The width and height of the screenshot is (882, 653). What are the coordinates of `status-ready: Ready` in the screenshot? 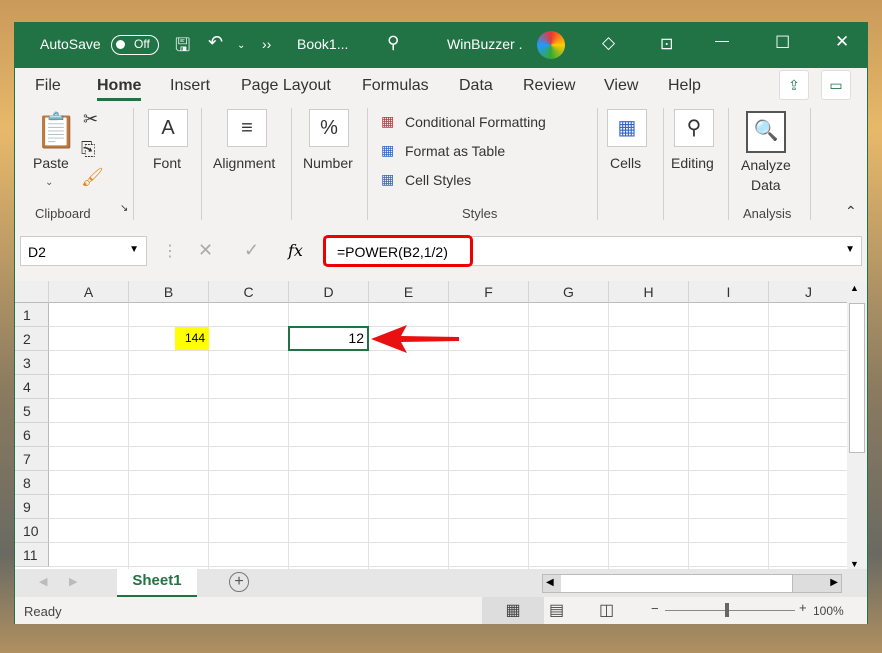 It's located at (43, 611).